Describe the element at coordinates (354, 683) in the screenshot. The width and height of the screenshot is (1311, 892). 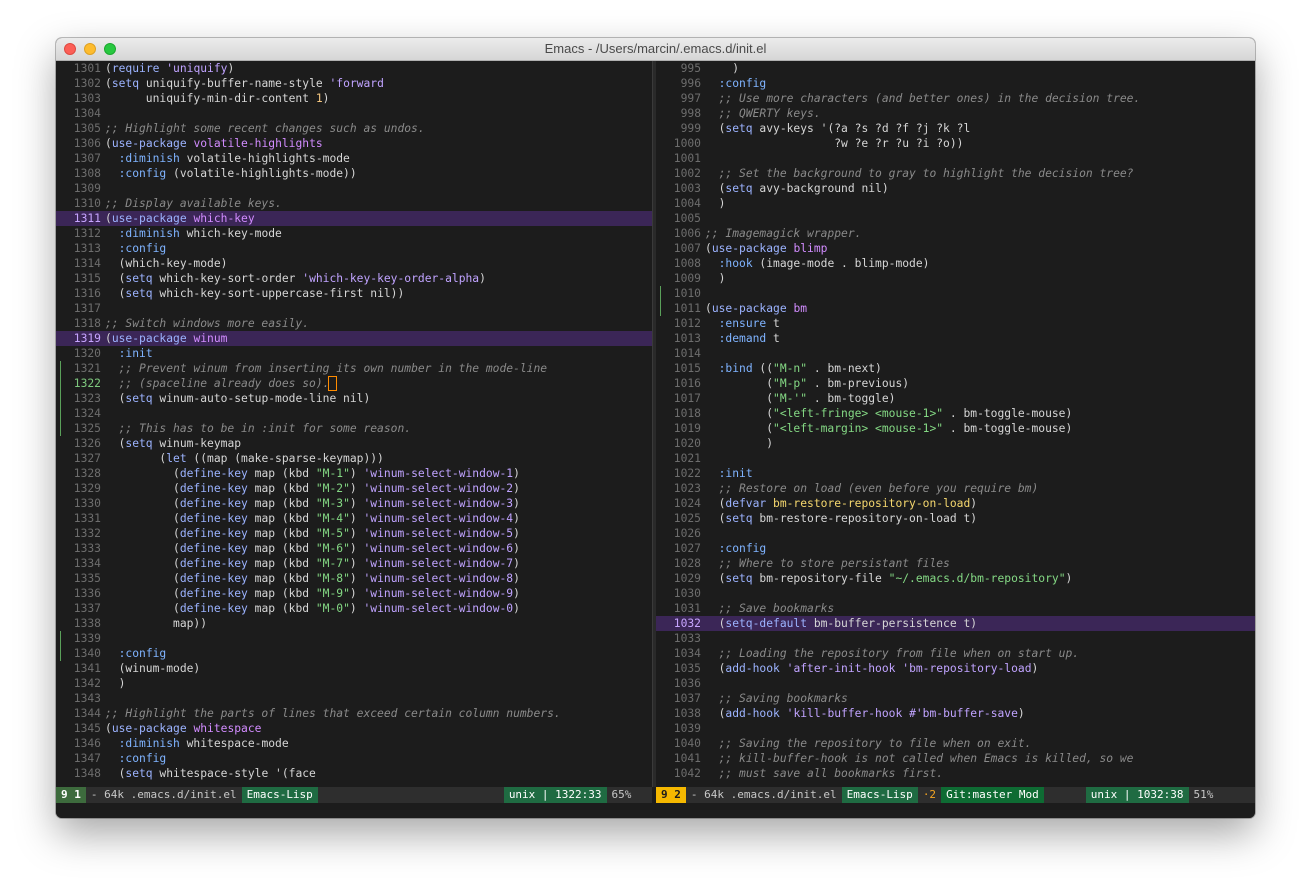
I see `code-line: 1342 )` at that location.